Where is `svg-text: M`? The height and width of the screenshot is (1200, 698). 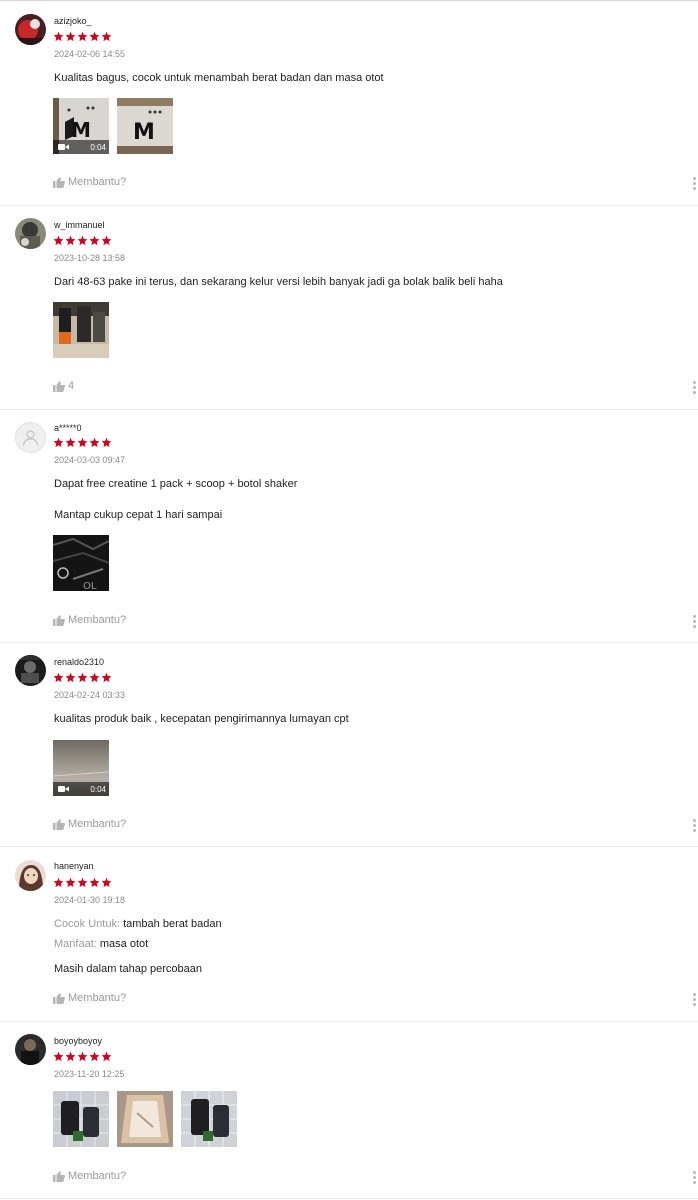 svg-text: M is located at coordinates (81, 130).